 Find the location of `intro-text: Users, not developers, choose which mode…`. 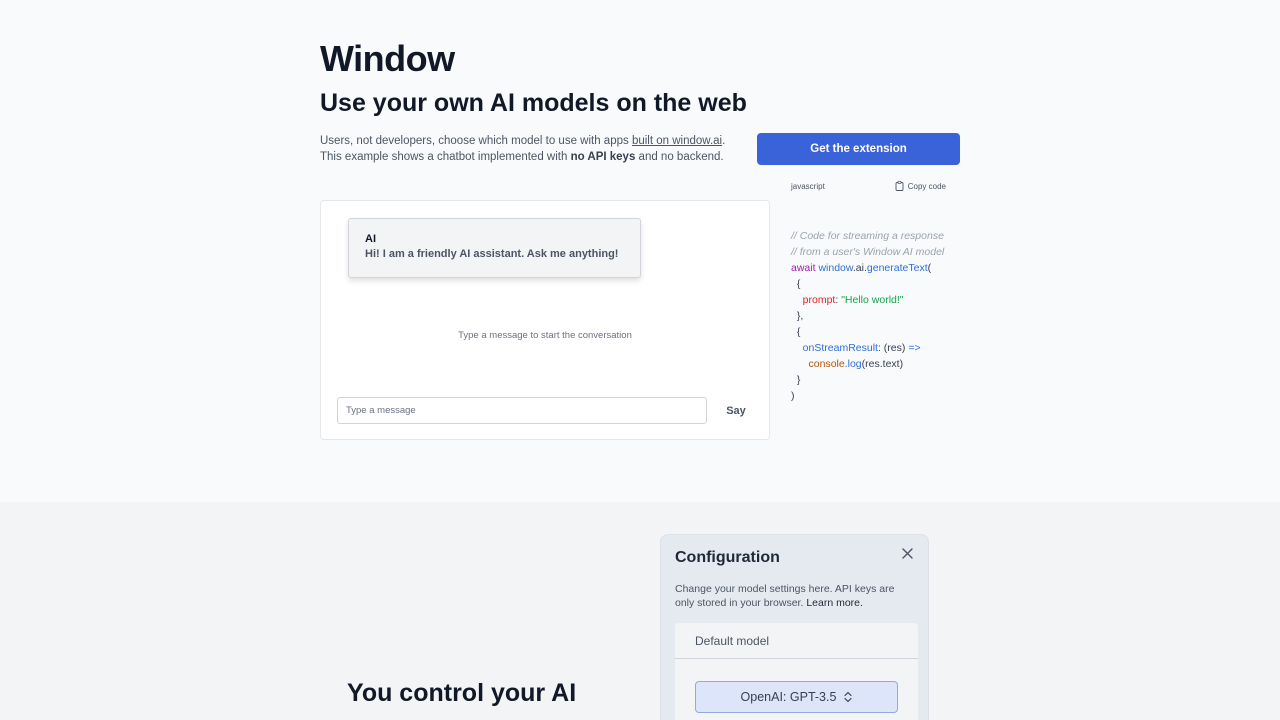

intro-text: Users, not developers, choose which mode… is located at coordinates (530, 149).